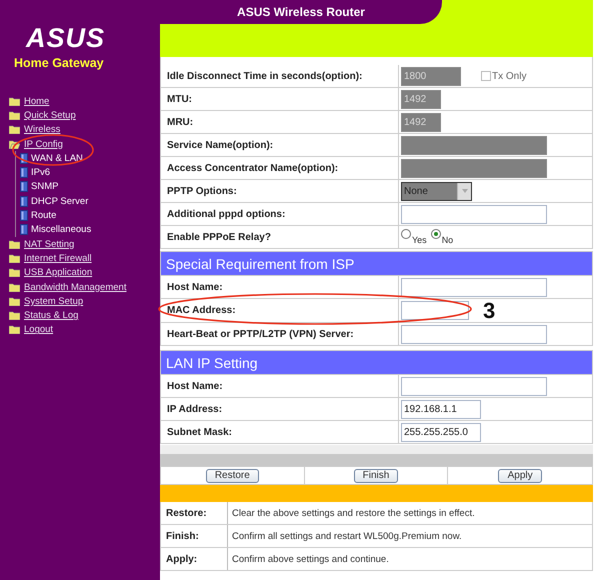 Image resolution: width=600 pixels, height=580 pixels. Describe the element at coordinates (51, 316) in the screenshot. I see `menu-link: Status & Log` at that location.